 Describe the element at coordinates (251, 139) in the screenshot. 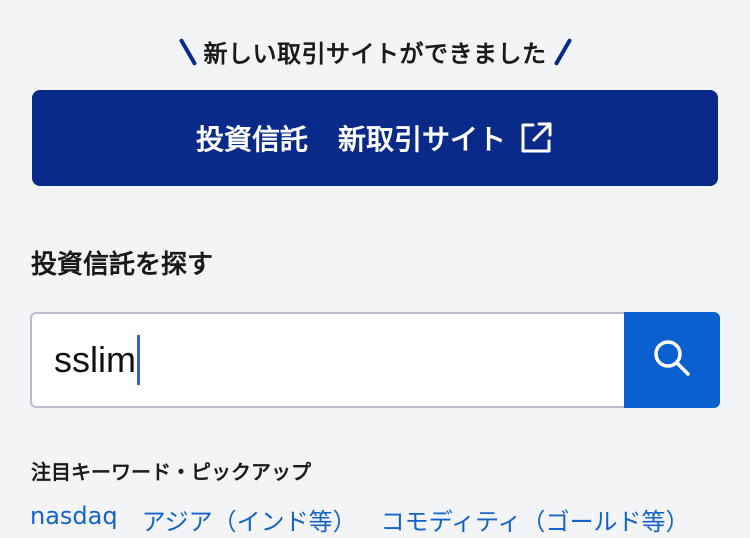

I see `banner-label-fund: 投資信託` at that location.